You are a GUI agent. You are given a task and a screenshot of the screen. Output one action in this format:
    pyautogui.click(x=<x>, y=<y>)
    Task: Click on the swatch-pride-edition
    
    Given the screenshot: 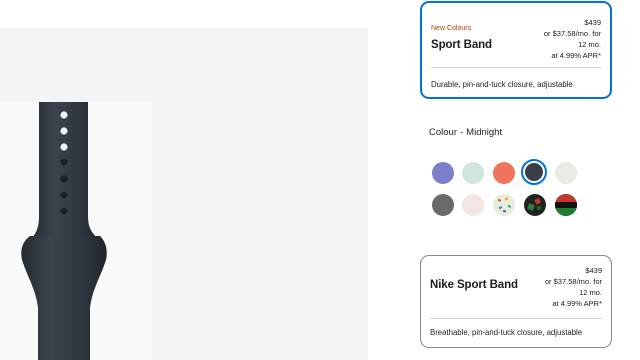 What is the action you would take?
    pyautogui.click(x=504, y=205)
    